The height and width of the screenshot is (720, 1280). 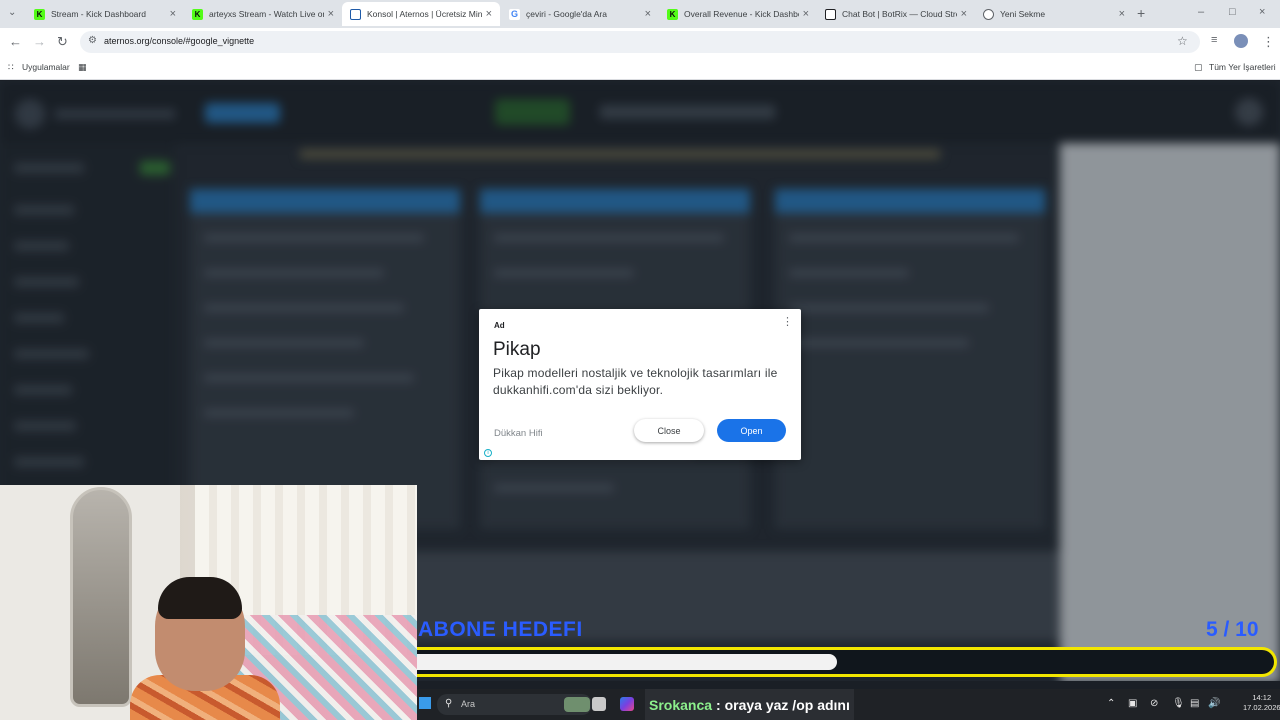 I want to click on google-icon: G, so click(x=514, y=14).